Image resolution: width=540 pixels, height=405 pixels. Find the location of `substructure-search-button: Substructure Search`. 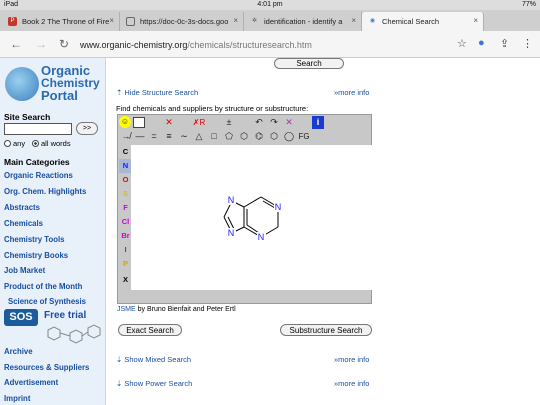

substructure-search-button: Substructure Search is located at coordinates (326, 330).